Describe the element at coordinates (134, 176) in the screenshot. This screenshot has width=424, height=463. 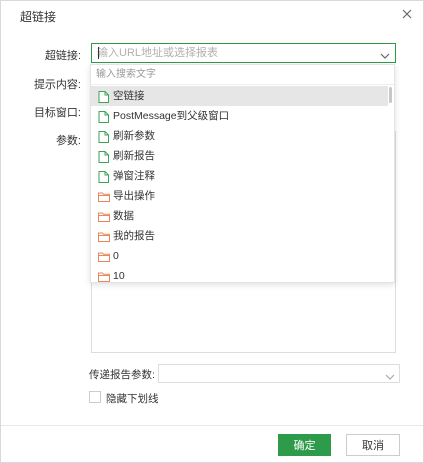
I see `dropdown-item-label: 弹窗注释` at that location.